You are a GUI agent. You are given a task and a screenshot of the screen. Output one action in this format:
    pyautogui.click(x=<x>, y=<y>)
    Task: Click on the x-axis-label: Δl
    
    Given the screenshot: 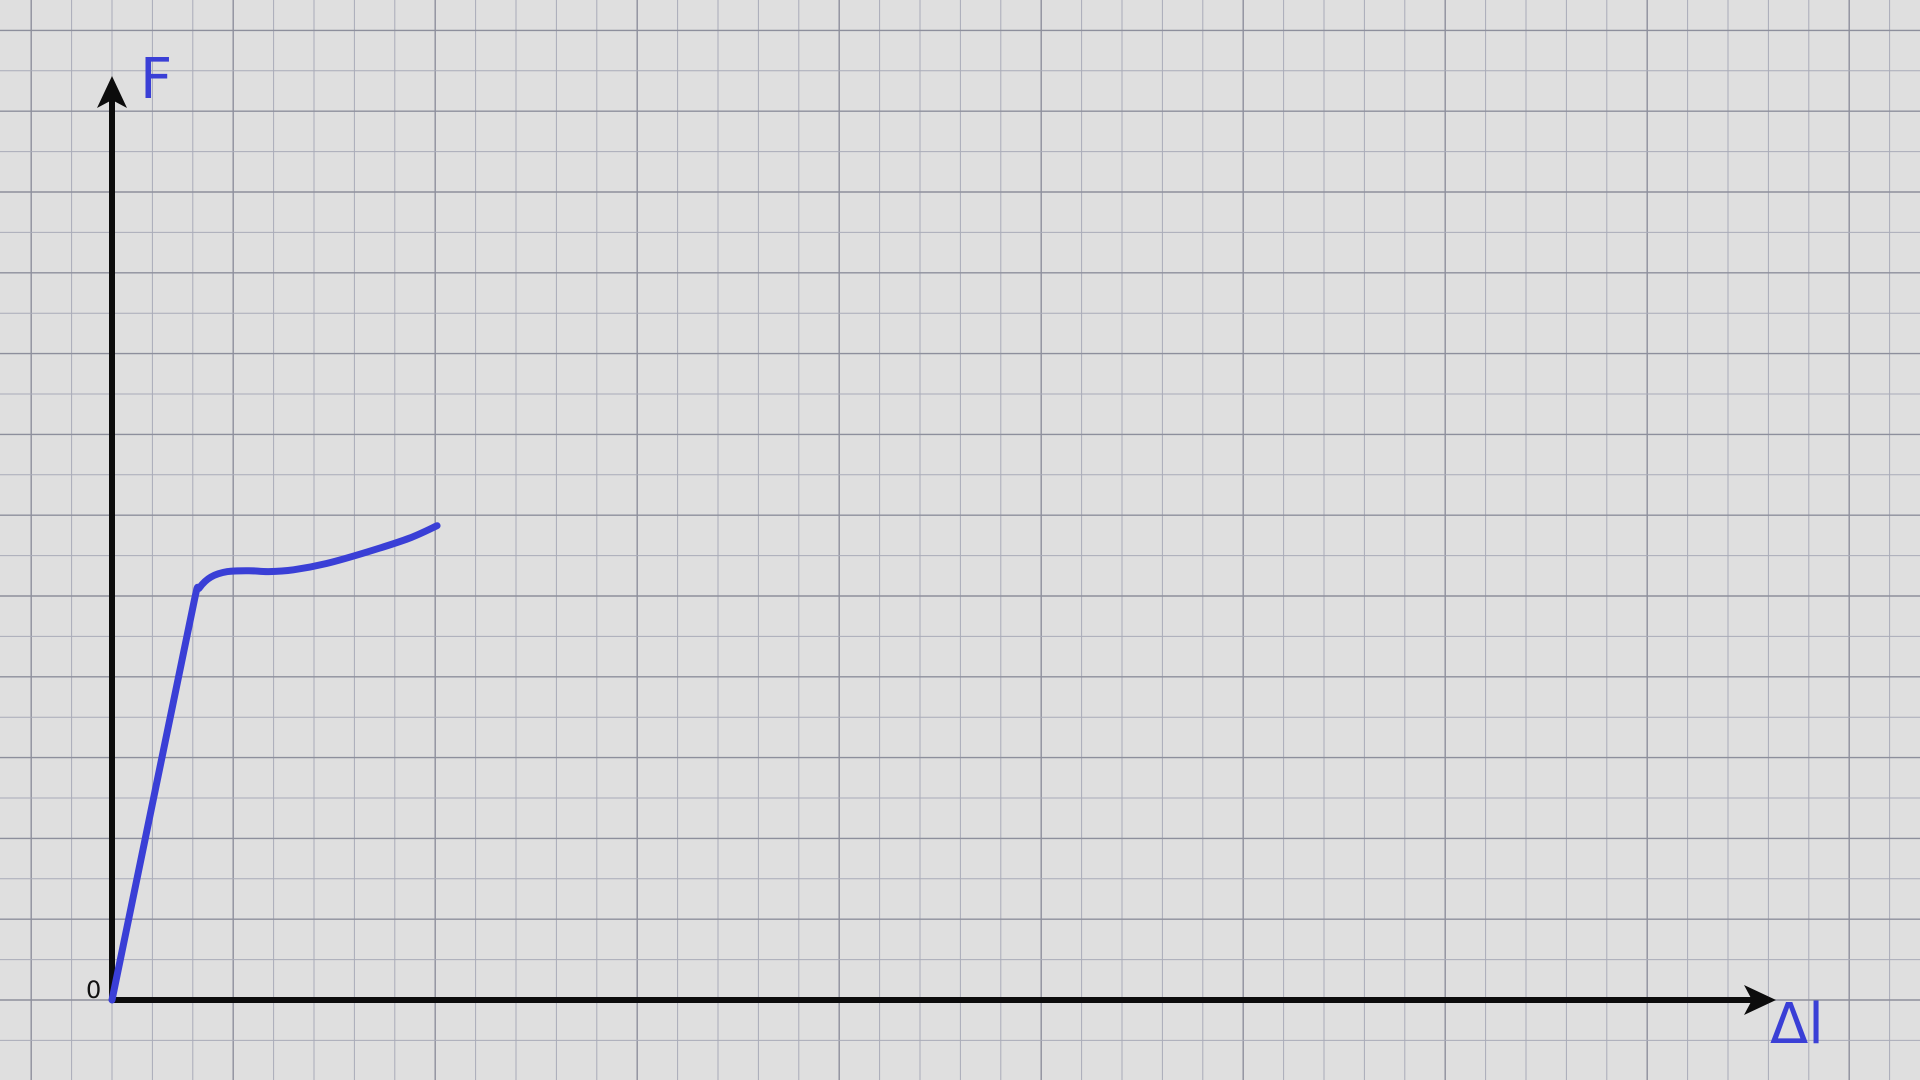 What is the action you would take?
    pyautogui.click(x=1797, y=1024)
    